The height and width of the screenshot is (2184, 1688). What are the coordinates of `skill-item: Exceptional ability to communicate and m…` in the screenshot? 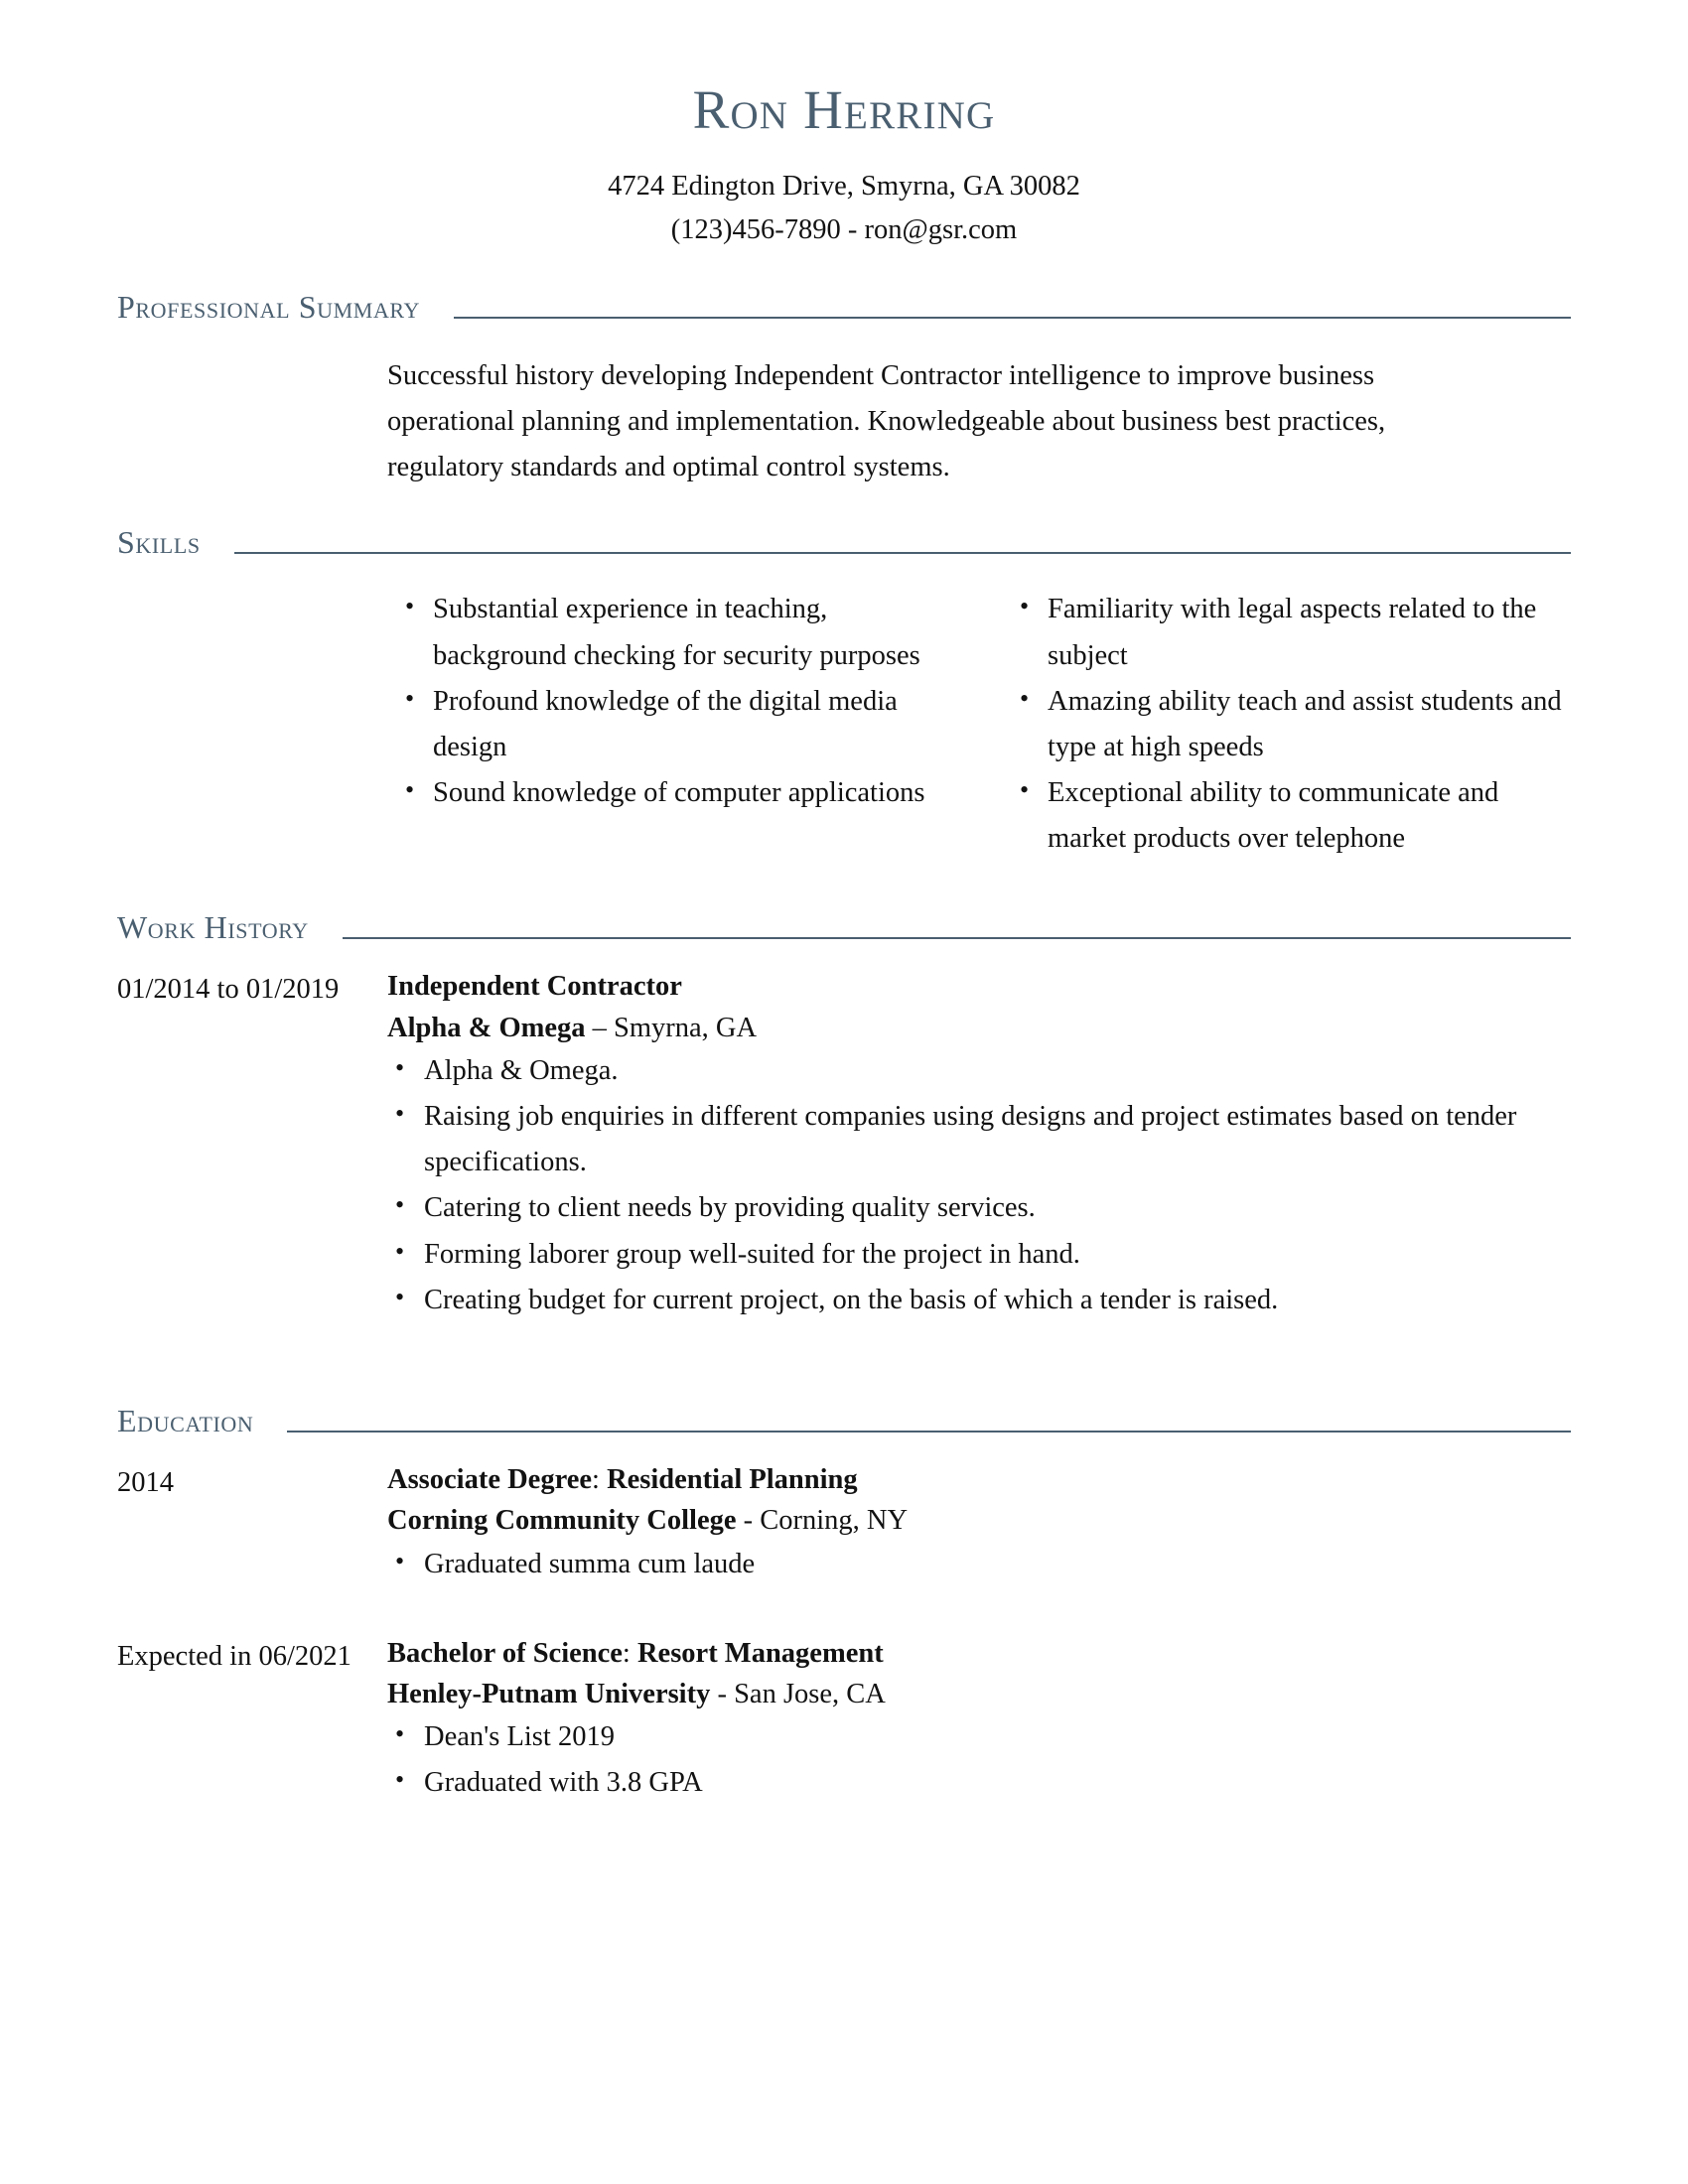 It's located at (1291, 815).